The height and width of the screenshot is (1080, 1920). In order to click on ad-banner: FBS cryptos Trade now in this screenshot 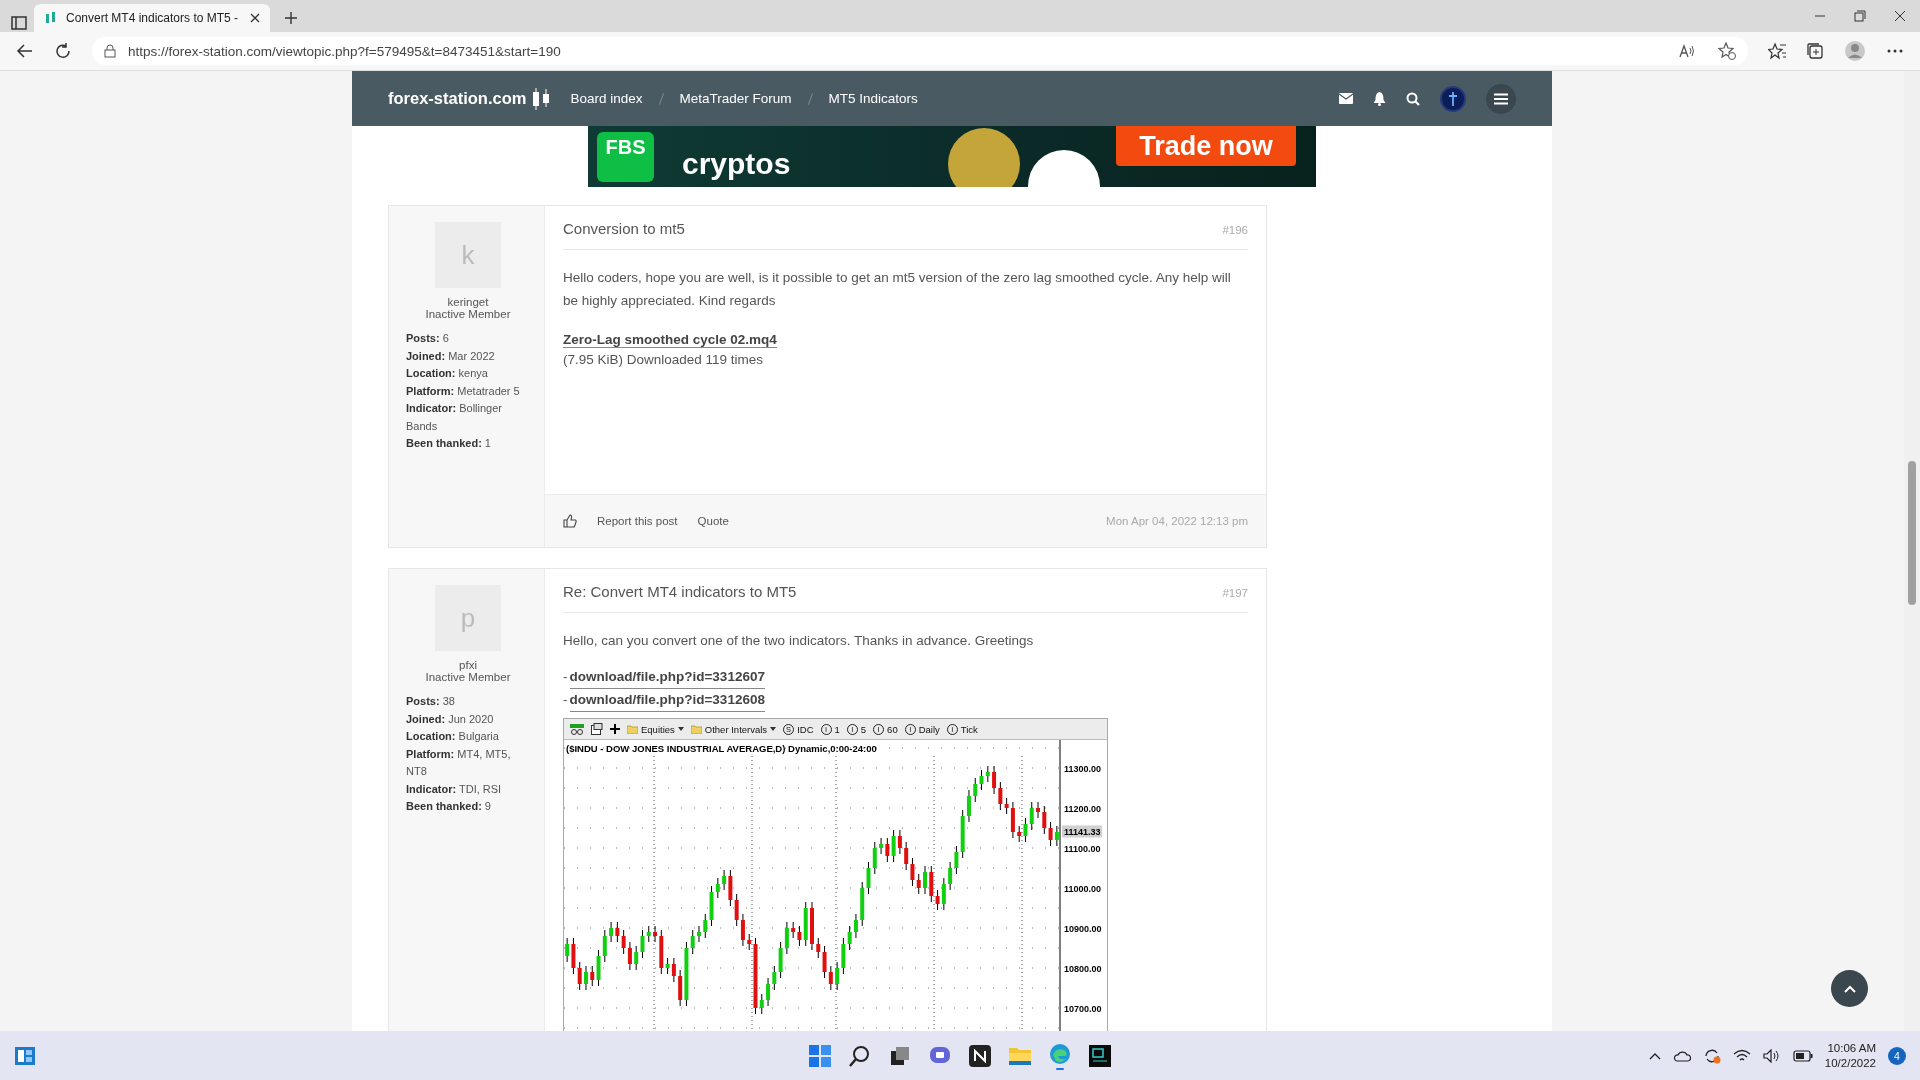, I will do `click(952, 156)`.